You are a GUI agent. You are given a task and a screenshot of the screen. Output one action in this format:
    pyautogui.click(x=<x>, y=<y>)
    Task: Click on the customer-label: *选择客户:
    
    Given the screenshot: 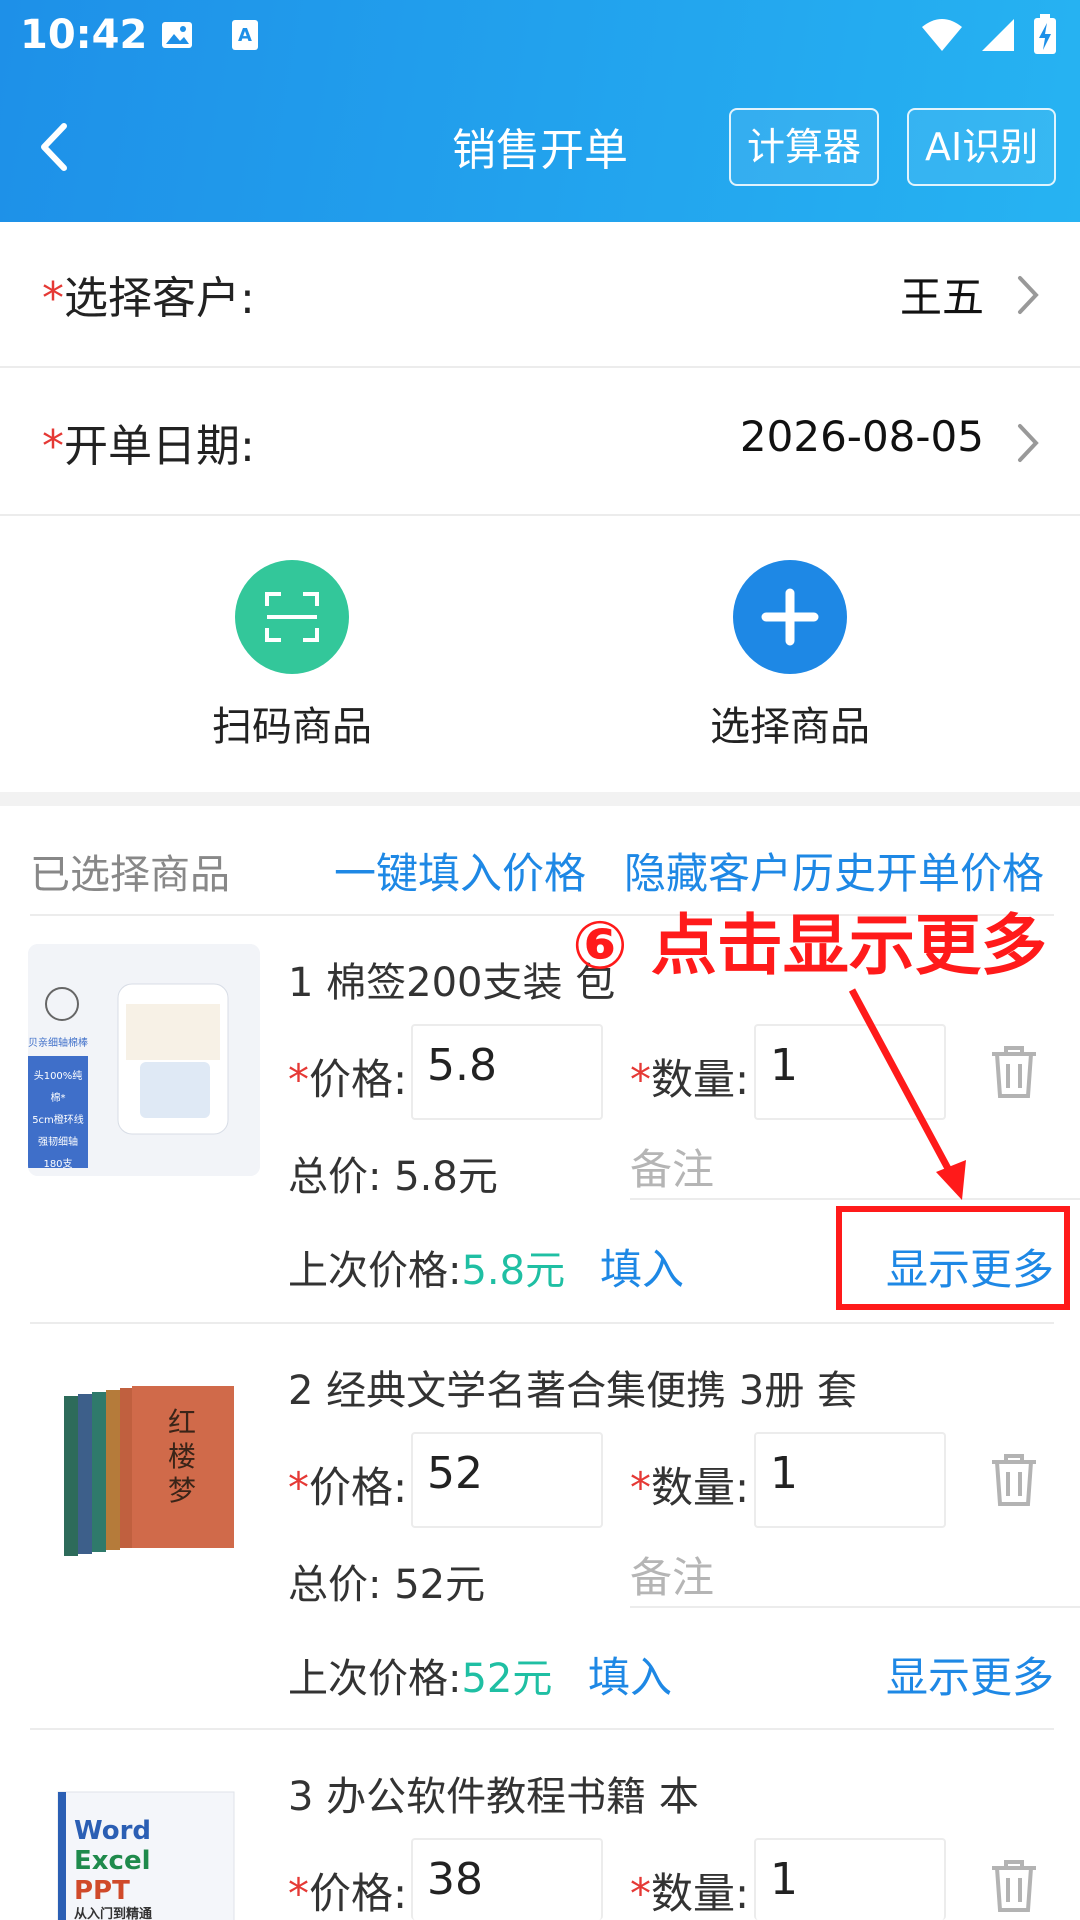 What is the action you would take?
    pyautogui.click(x=148, y=298)
    